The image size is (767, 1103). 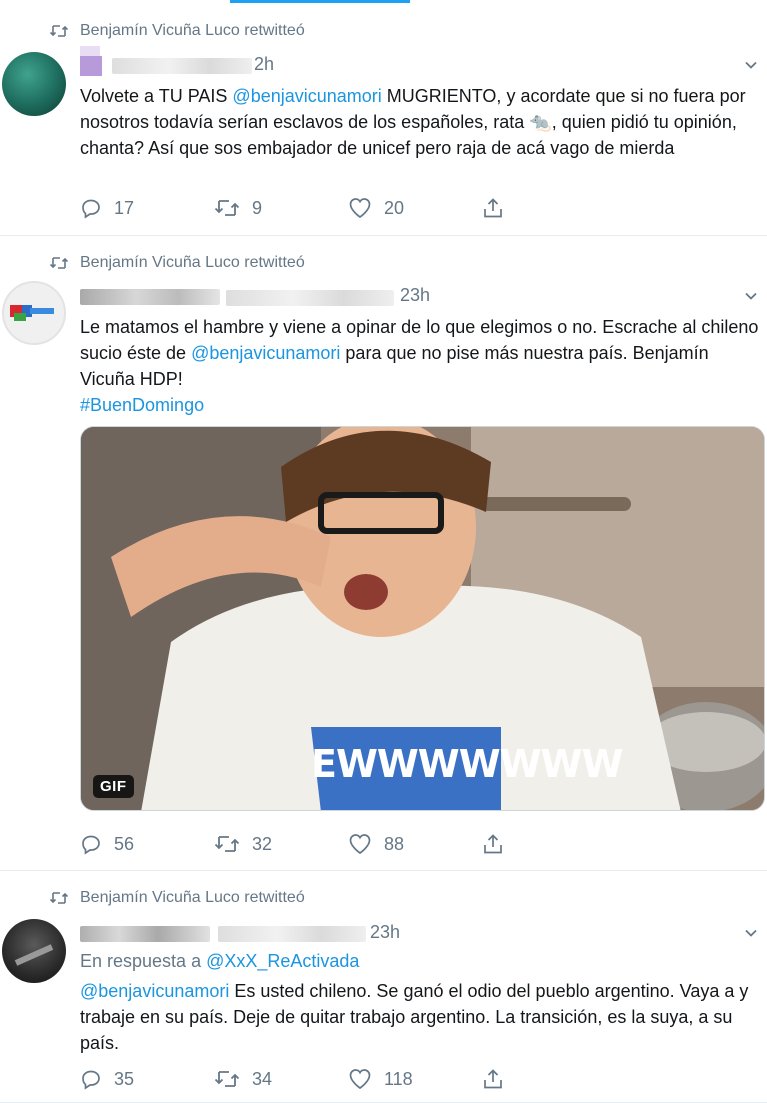 I want to click on reply-count: 17, so click(x=124, y=207).